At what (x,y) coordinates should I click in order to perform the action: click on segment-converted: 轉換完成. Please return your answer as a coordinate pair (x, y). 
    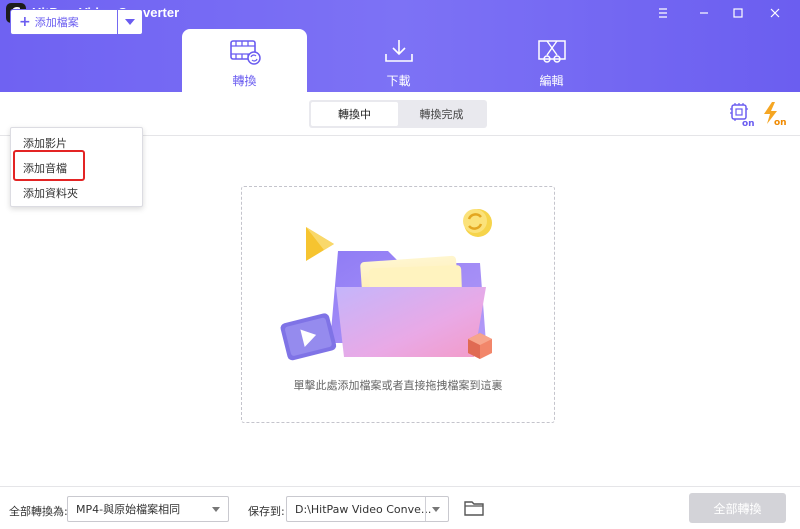
    Looking at the image, I should click on (441, 114).